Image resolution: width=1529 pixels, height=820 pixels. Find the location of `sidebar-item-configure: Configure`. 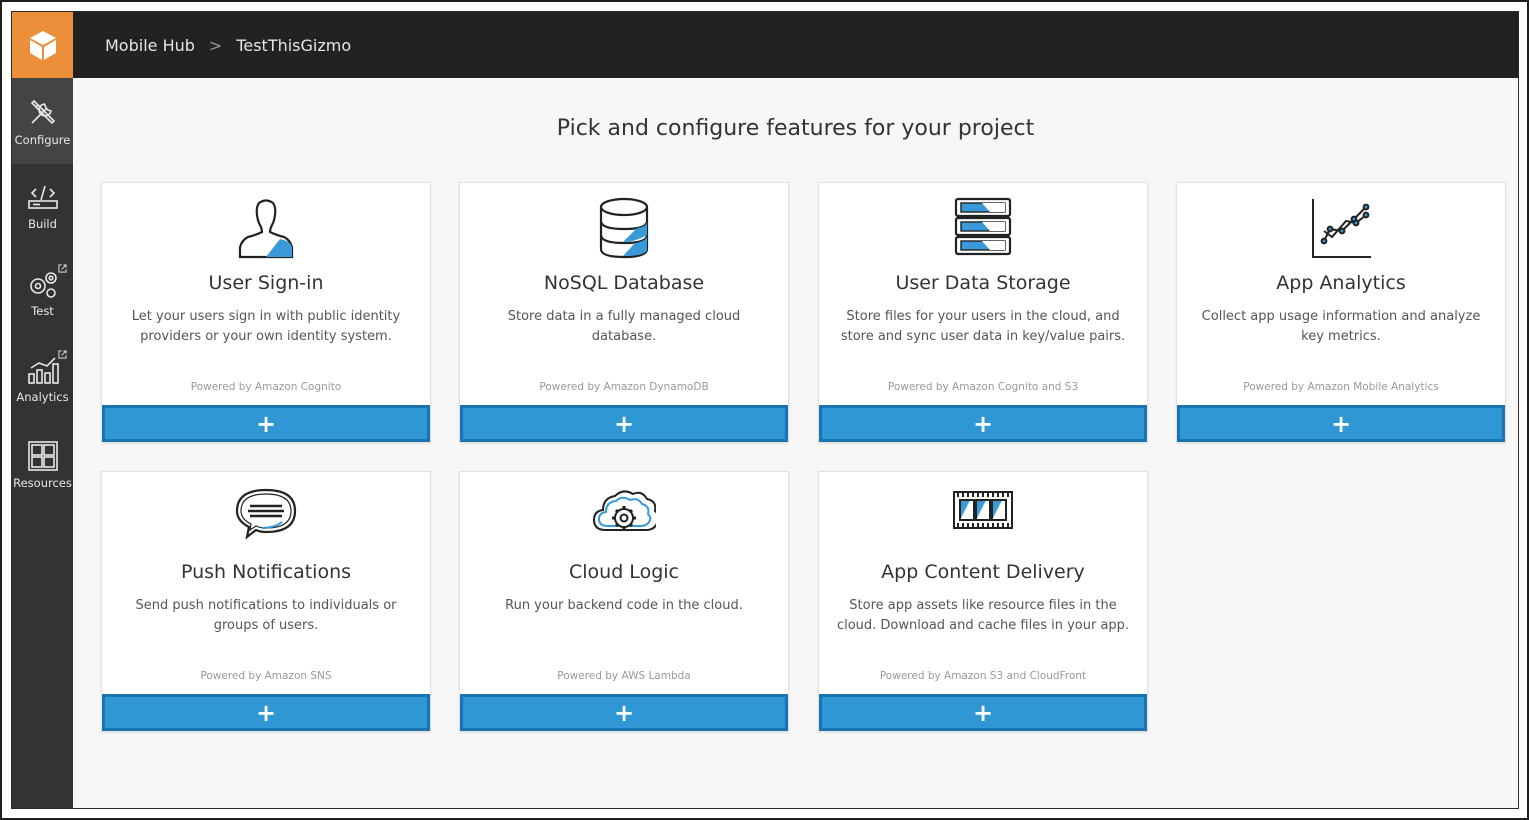

sidebar-item-configure: Configure is located at coordinates (42, 121).